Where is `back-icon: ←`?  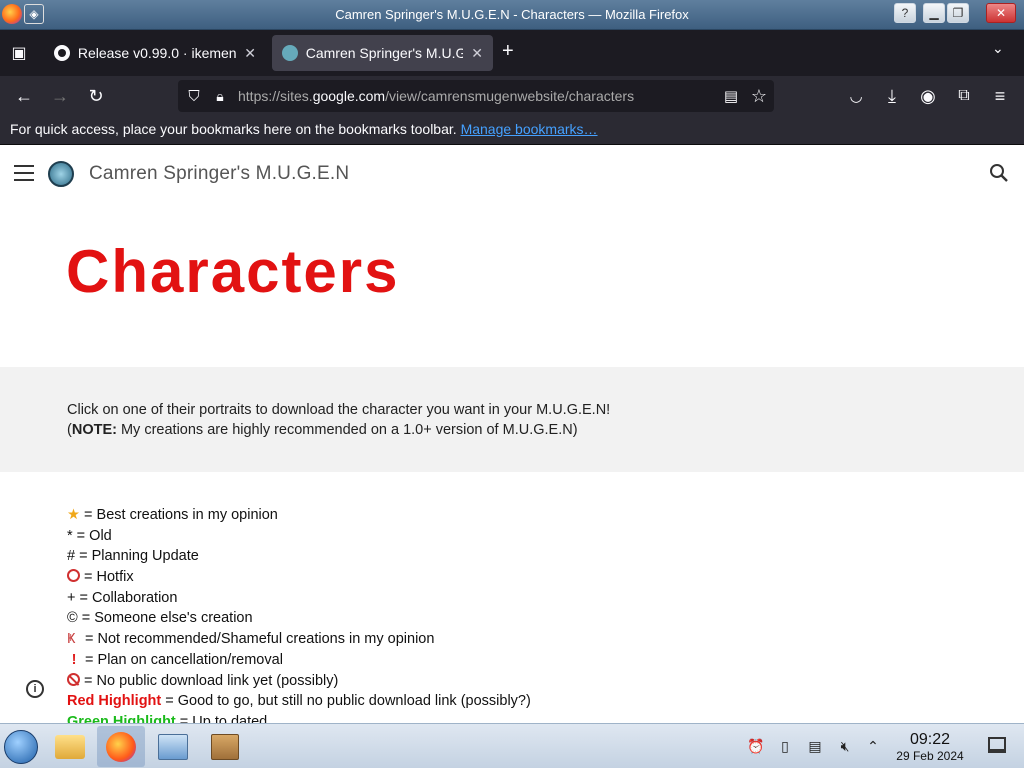
back-icon: ← is located at coordinates (24, 96).